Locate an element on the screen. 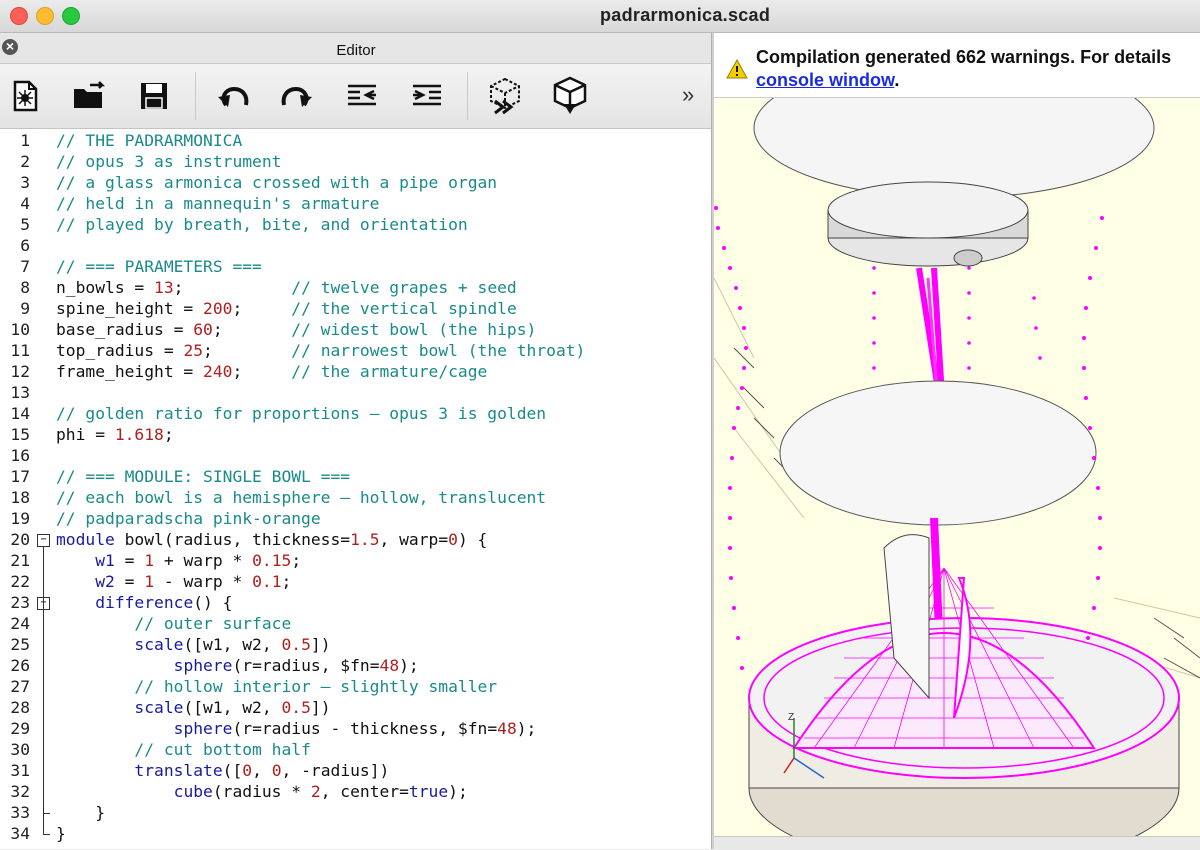  code-line: 13 is located at coordinates (356, 392).